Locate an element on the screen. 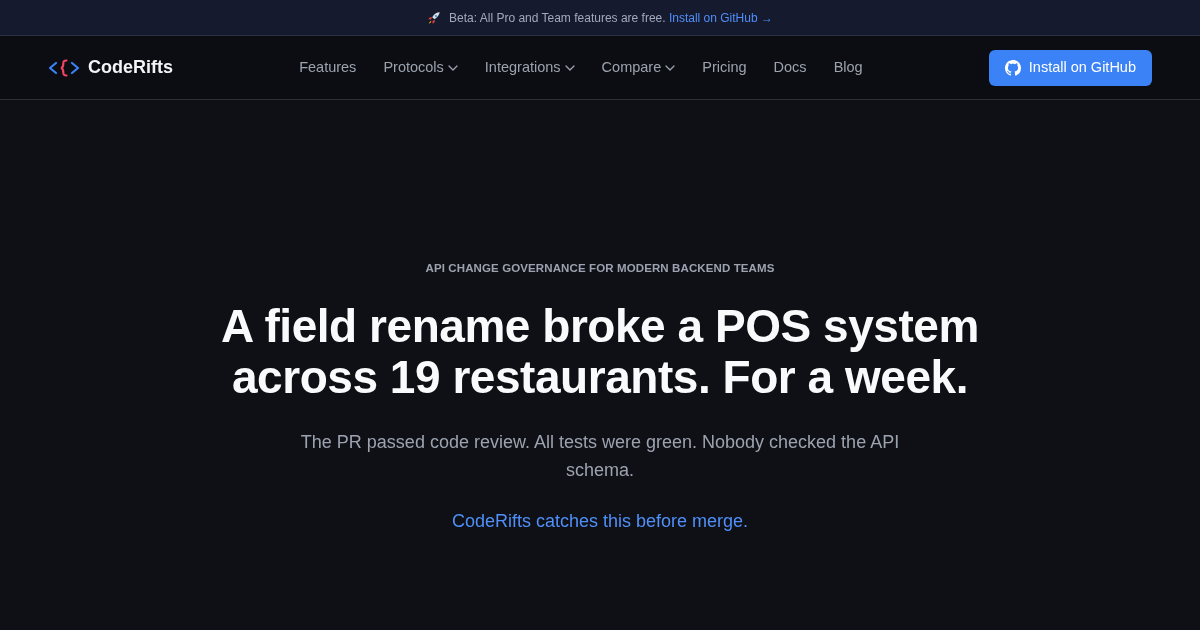 Image resolution: width=1200 pixels, height=630 pixels. github-icon is located at coordinates (1012, 67).